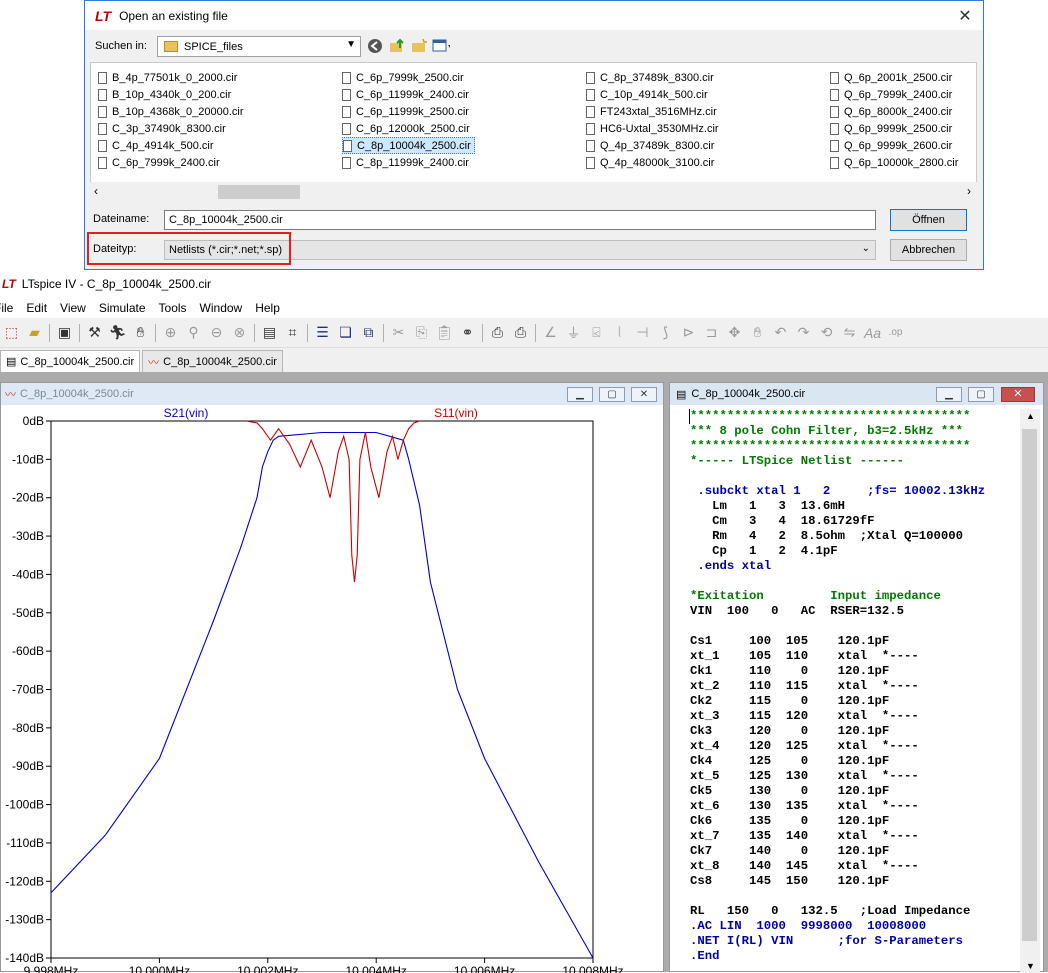 This screenshot has width=1048, height=973. What do you see at coordinates (895, 77) in the screenshot?
I see `file-item: Q_6p_2001k_2500.cir` at bounding box center [895, 77].